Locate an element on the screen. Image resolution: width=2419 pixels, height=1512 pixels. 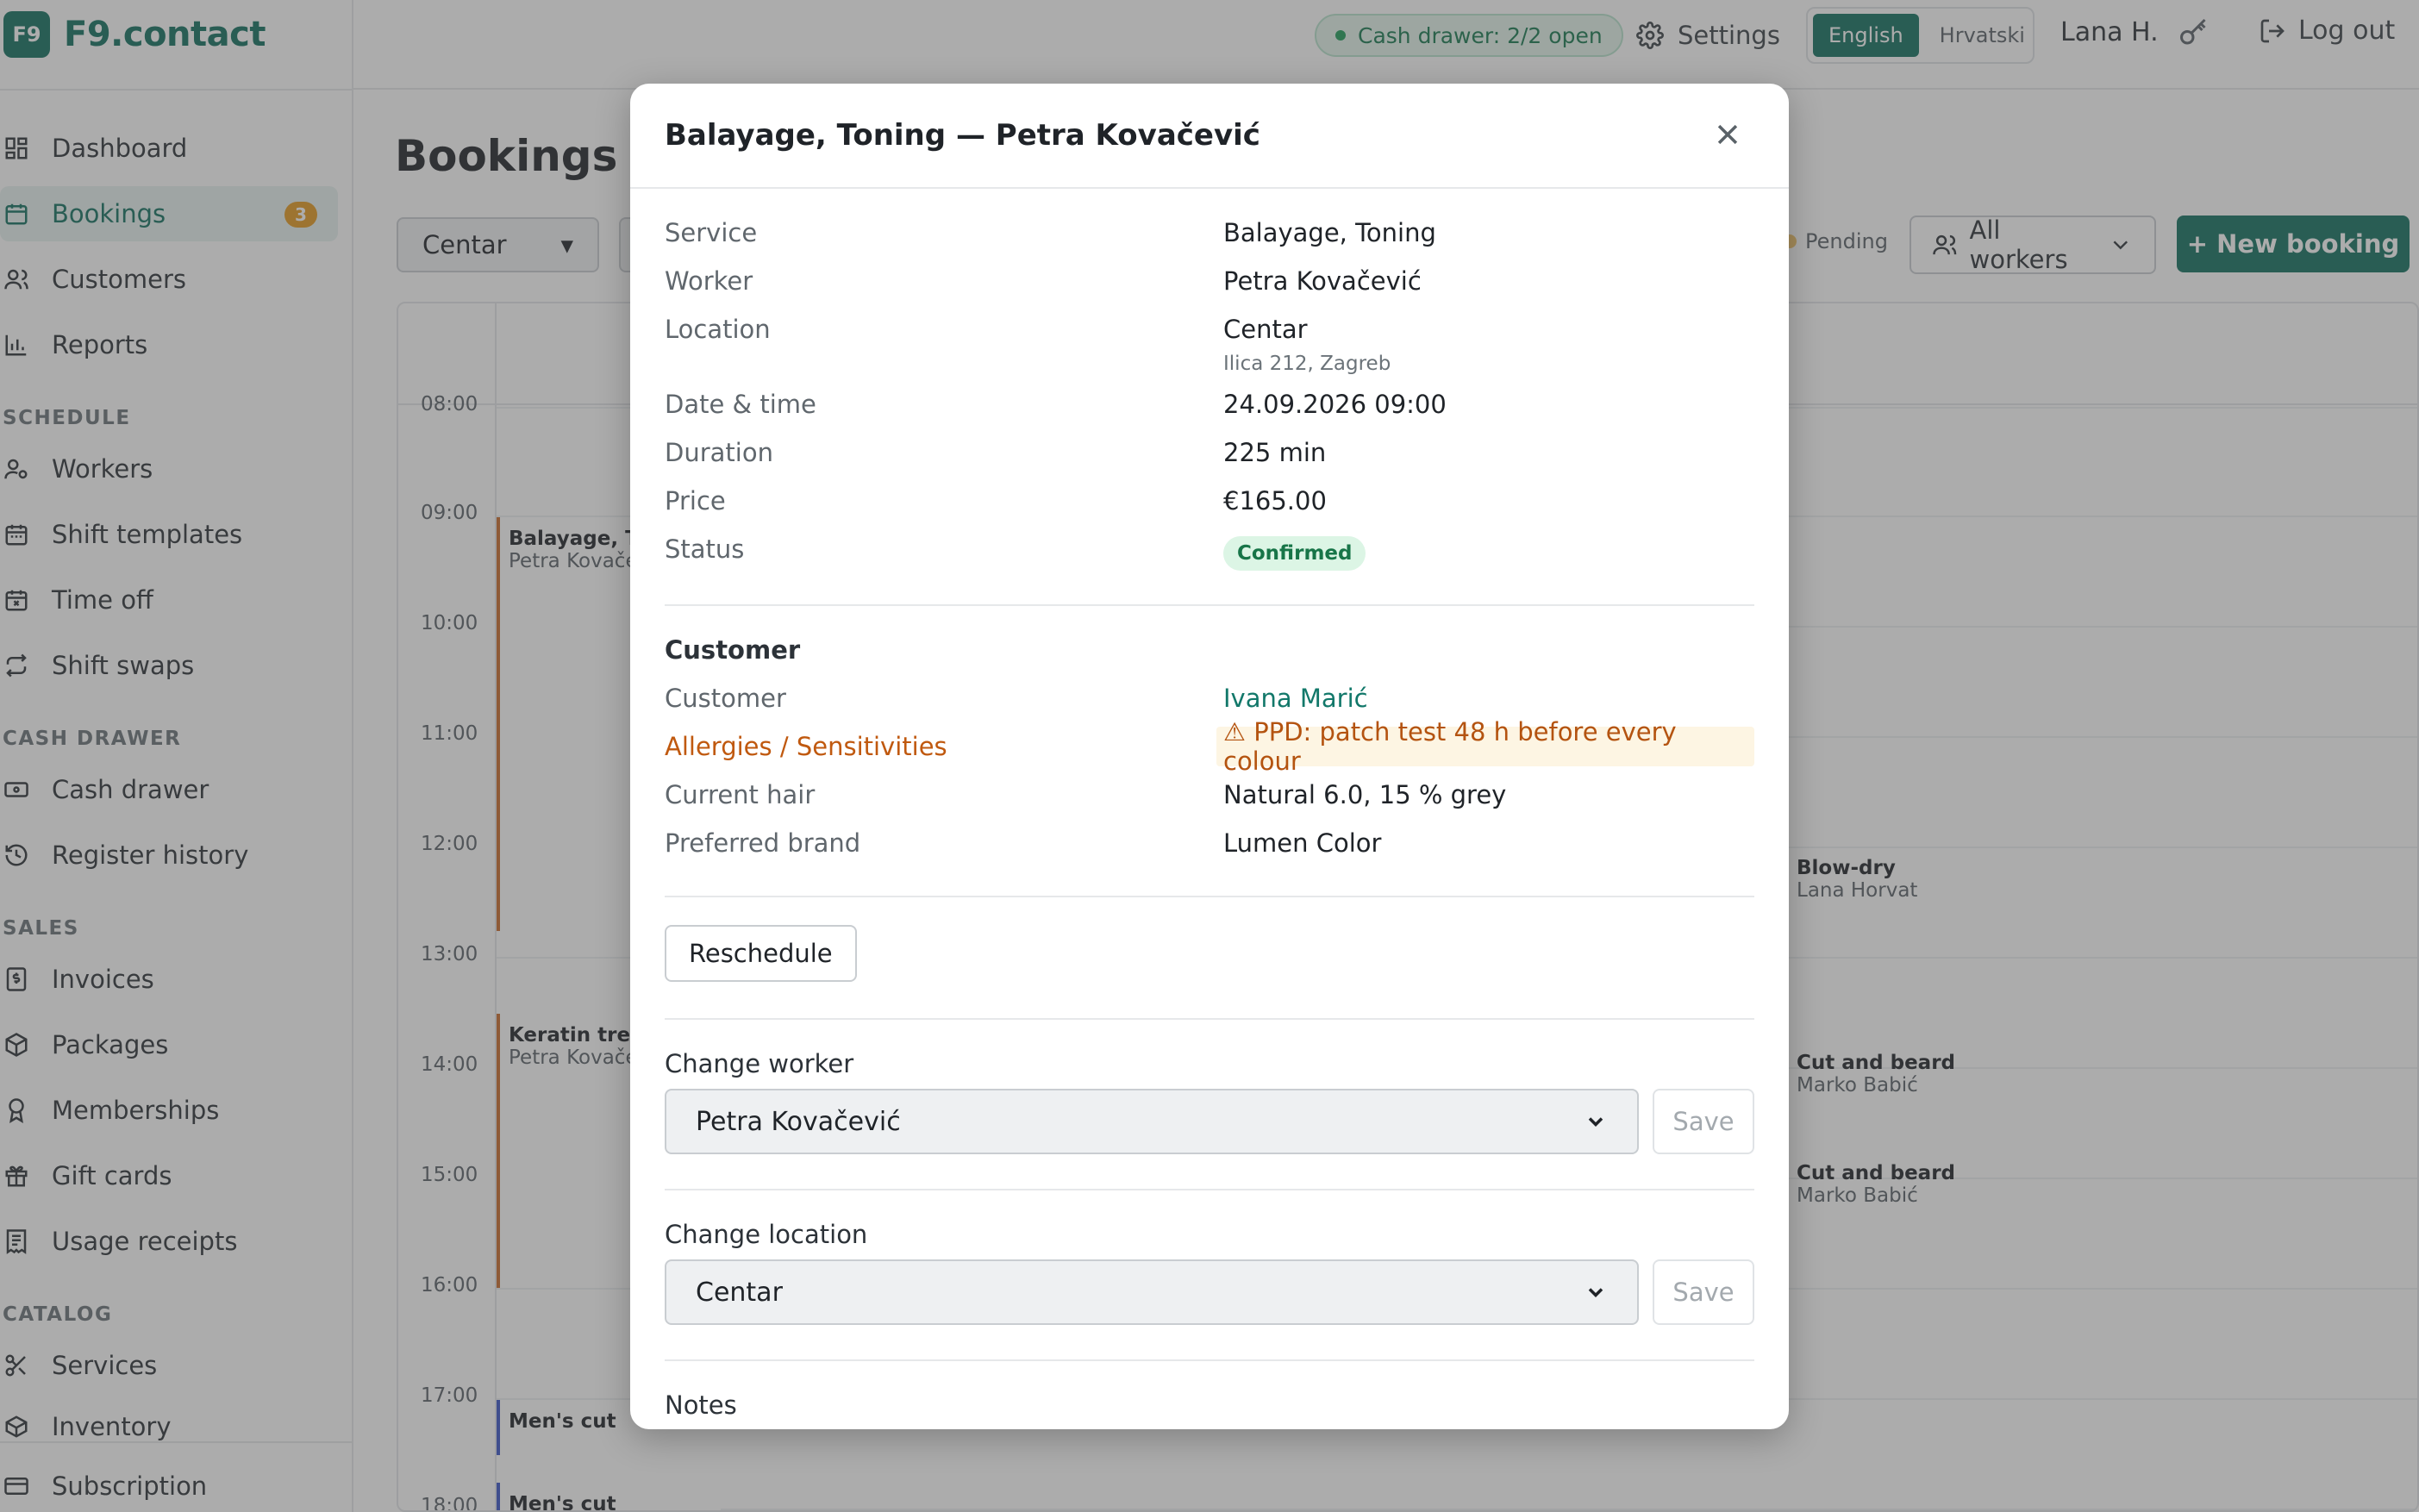
change-worker-label: Change worker is located at coordinates (760, 1063).